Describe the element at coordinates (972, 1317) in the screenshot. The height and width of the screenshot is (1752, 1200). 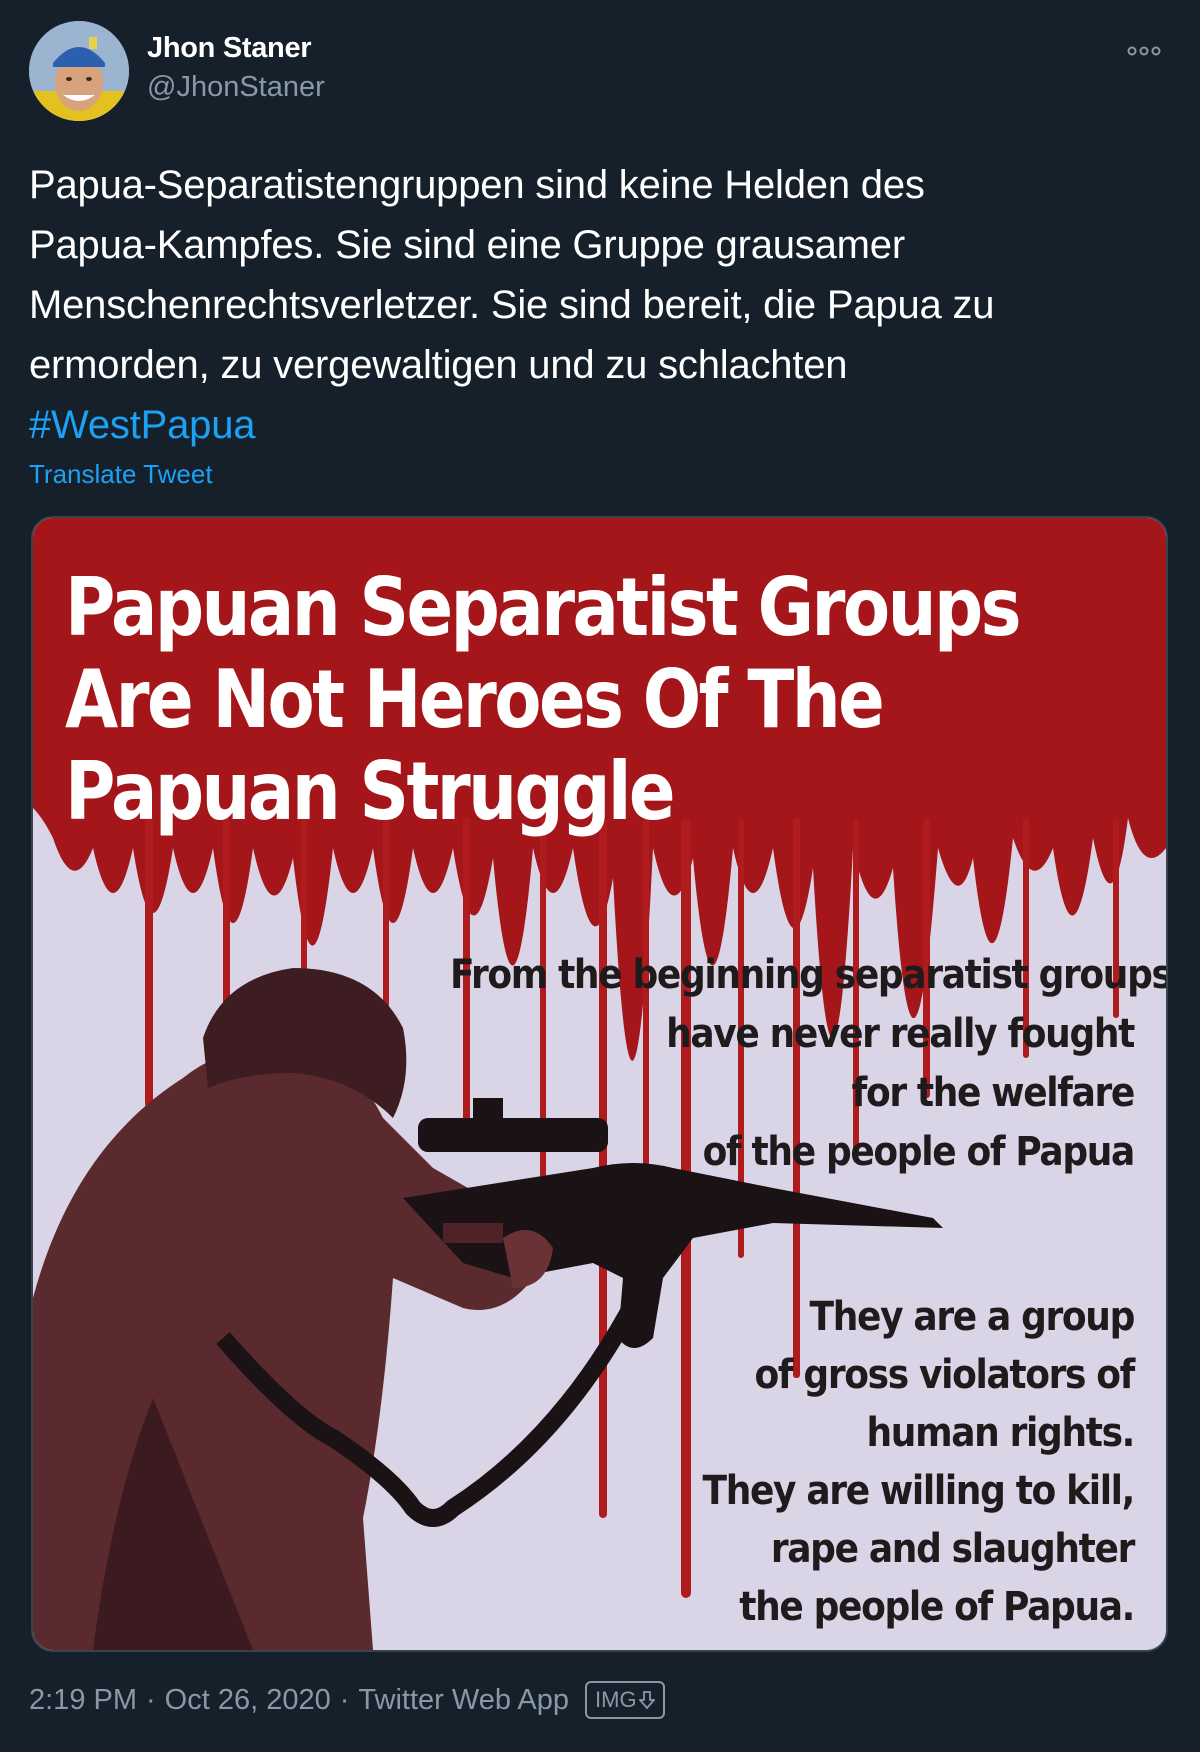
I see `poster-text-line: They are a group` at that location.